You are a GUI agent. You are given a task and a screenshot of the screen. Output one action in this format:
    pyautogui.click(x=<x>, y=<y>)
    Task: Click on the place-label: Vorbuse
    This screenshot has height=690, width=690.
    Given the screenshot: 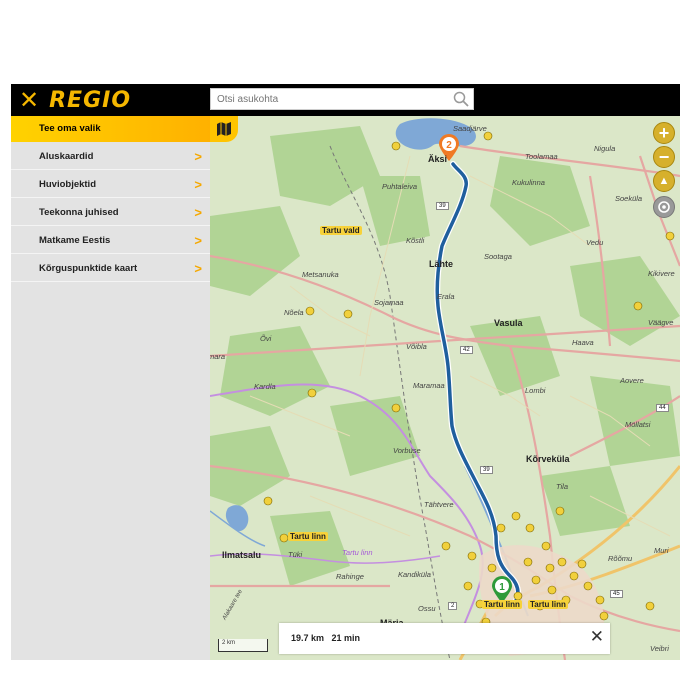 What is the action you would take?
    pyautogui.click(x=407, y=450)
    